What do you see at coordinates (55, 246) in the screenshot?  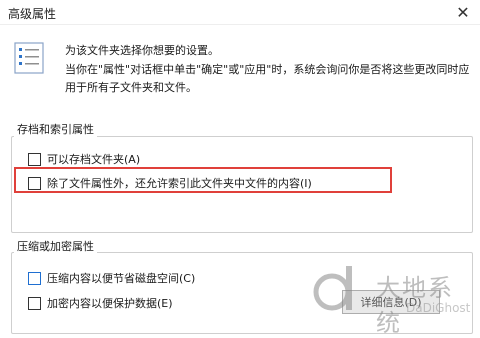 I see `compress-group-title: 压缩或加密属性` at bounding box center [55, 246].